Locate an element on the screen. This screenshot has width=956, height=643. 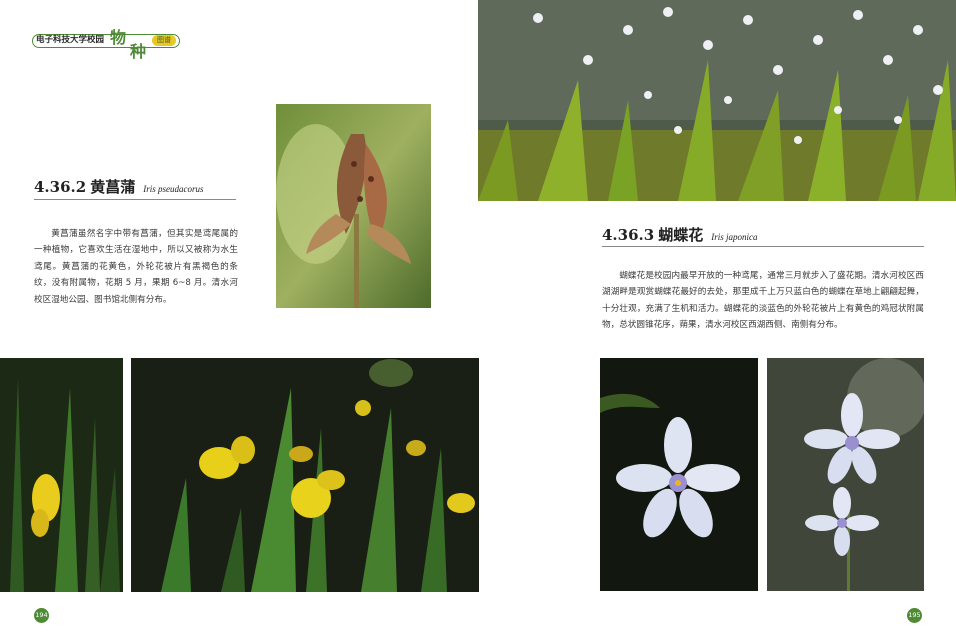
photo-japonica-pair is located at coordinates (845, 474).